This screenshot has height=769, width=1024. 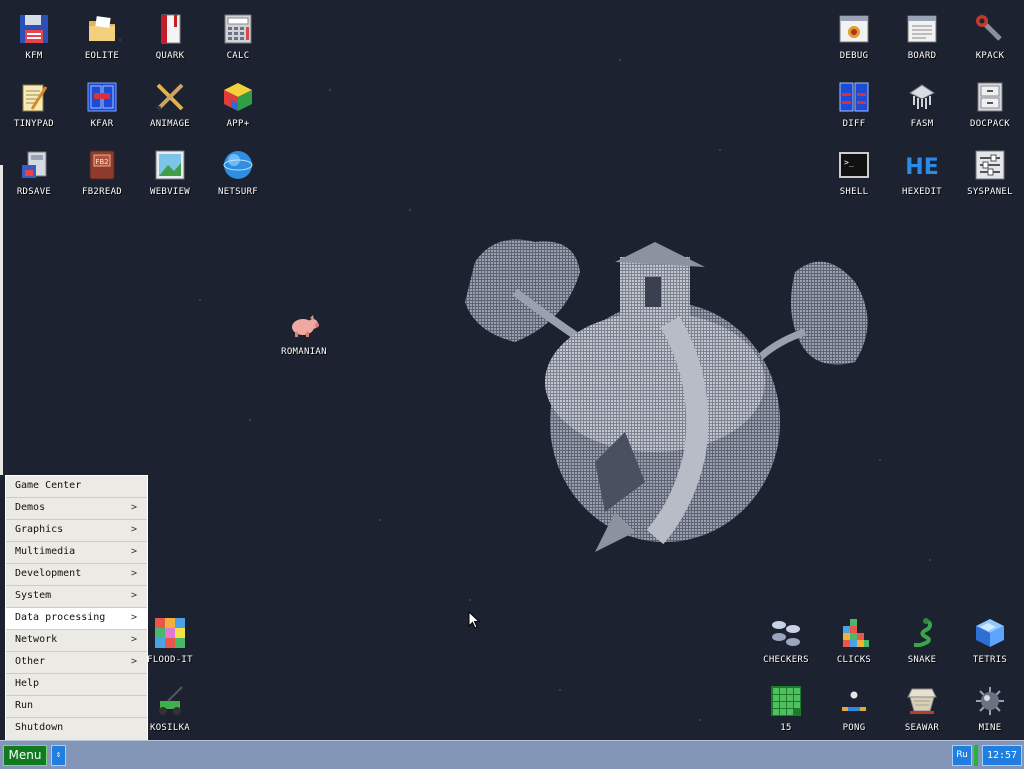 I want to click on menu-item-help: Help, so click(x=76, y=685).